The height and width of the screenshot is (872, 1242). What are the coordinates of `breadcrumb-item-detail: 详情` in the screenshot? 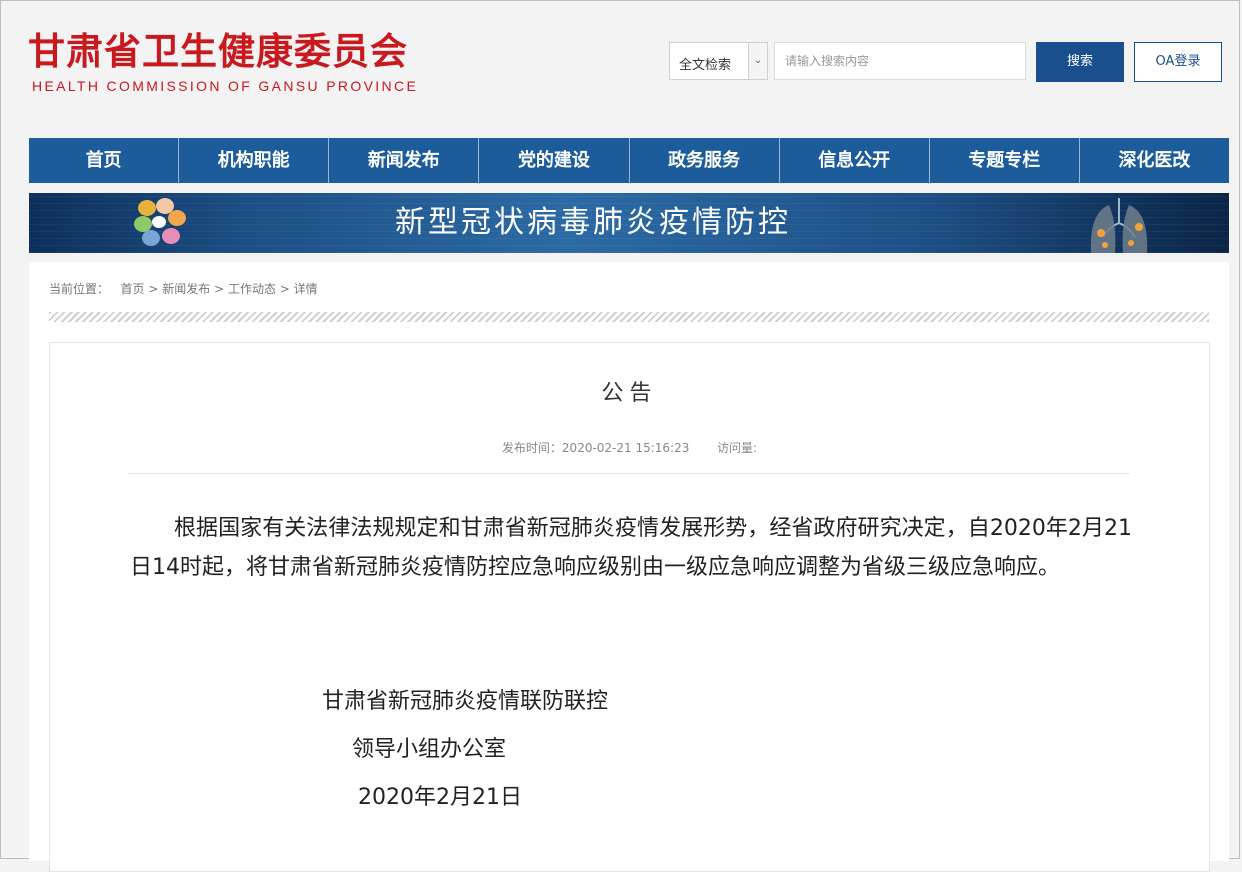 It's located at (305, 289).